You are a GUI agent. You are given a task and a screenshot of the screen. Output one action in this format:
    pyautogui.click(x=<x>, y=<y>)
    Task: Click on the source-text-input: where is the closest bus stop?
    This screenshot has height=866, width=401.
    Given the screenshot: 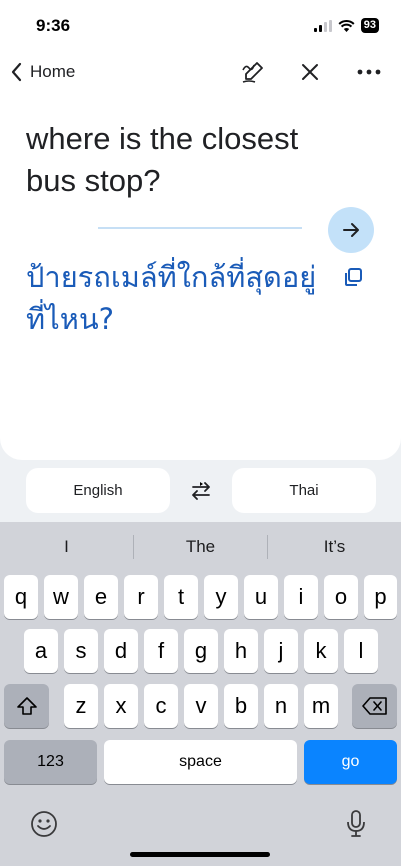 What is the action you would take?
    pyautogui.click(x=186, y=160)
    